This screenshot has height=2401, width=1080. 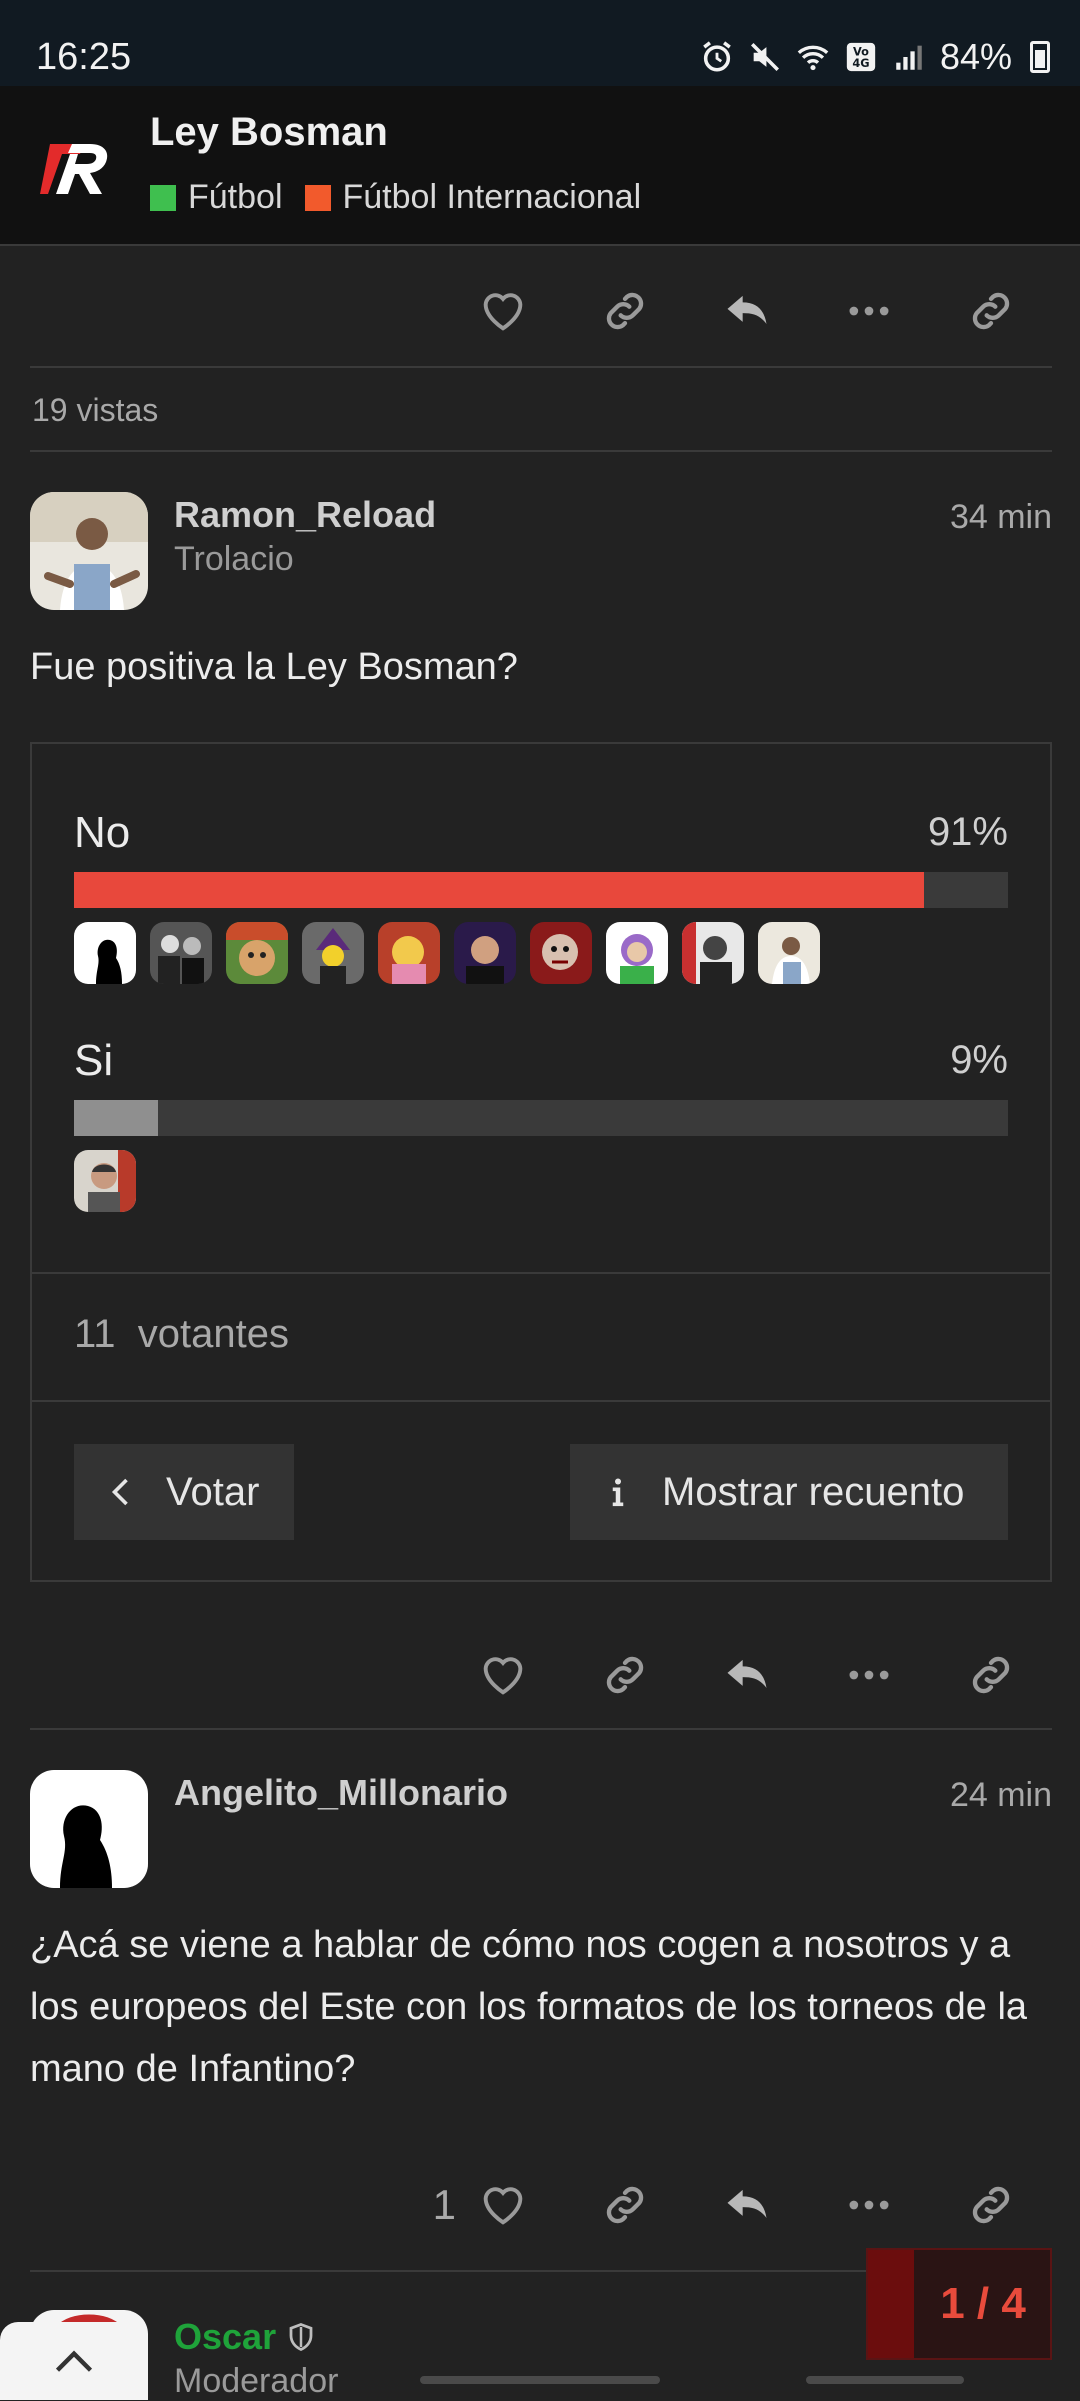 I want to click on topic-header: Ley Bosman Fútbol Fútbol Internacional, so click(x=540, y=166).